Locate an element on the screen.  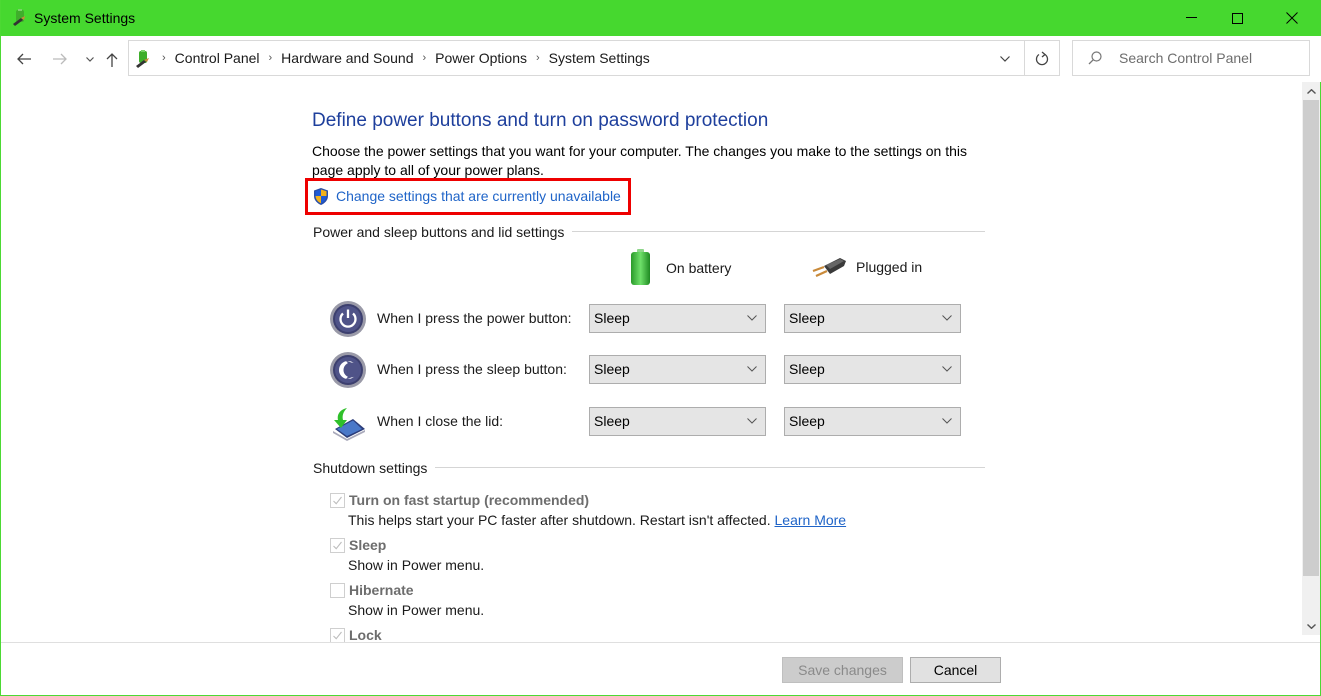
refresh-button is located at coordinates (1042, 58).